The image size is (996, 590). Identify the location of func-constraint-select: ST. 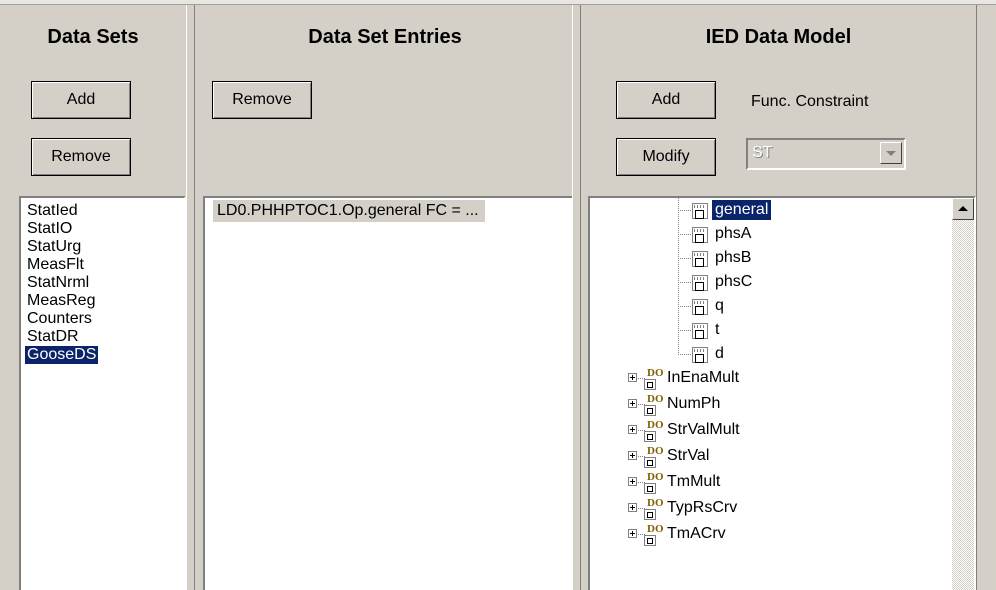
(826, 154).